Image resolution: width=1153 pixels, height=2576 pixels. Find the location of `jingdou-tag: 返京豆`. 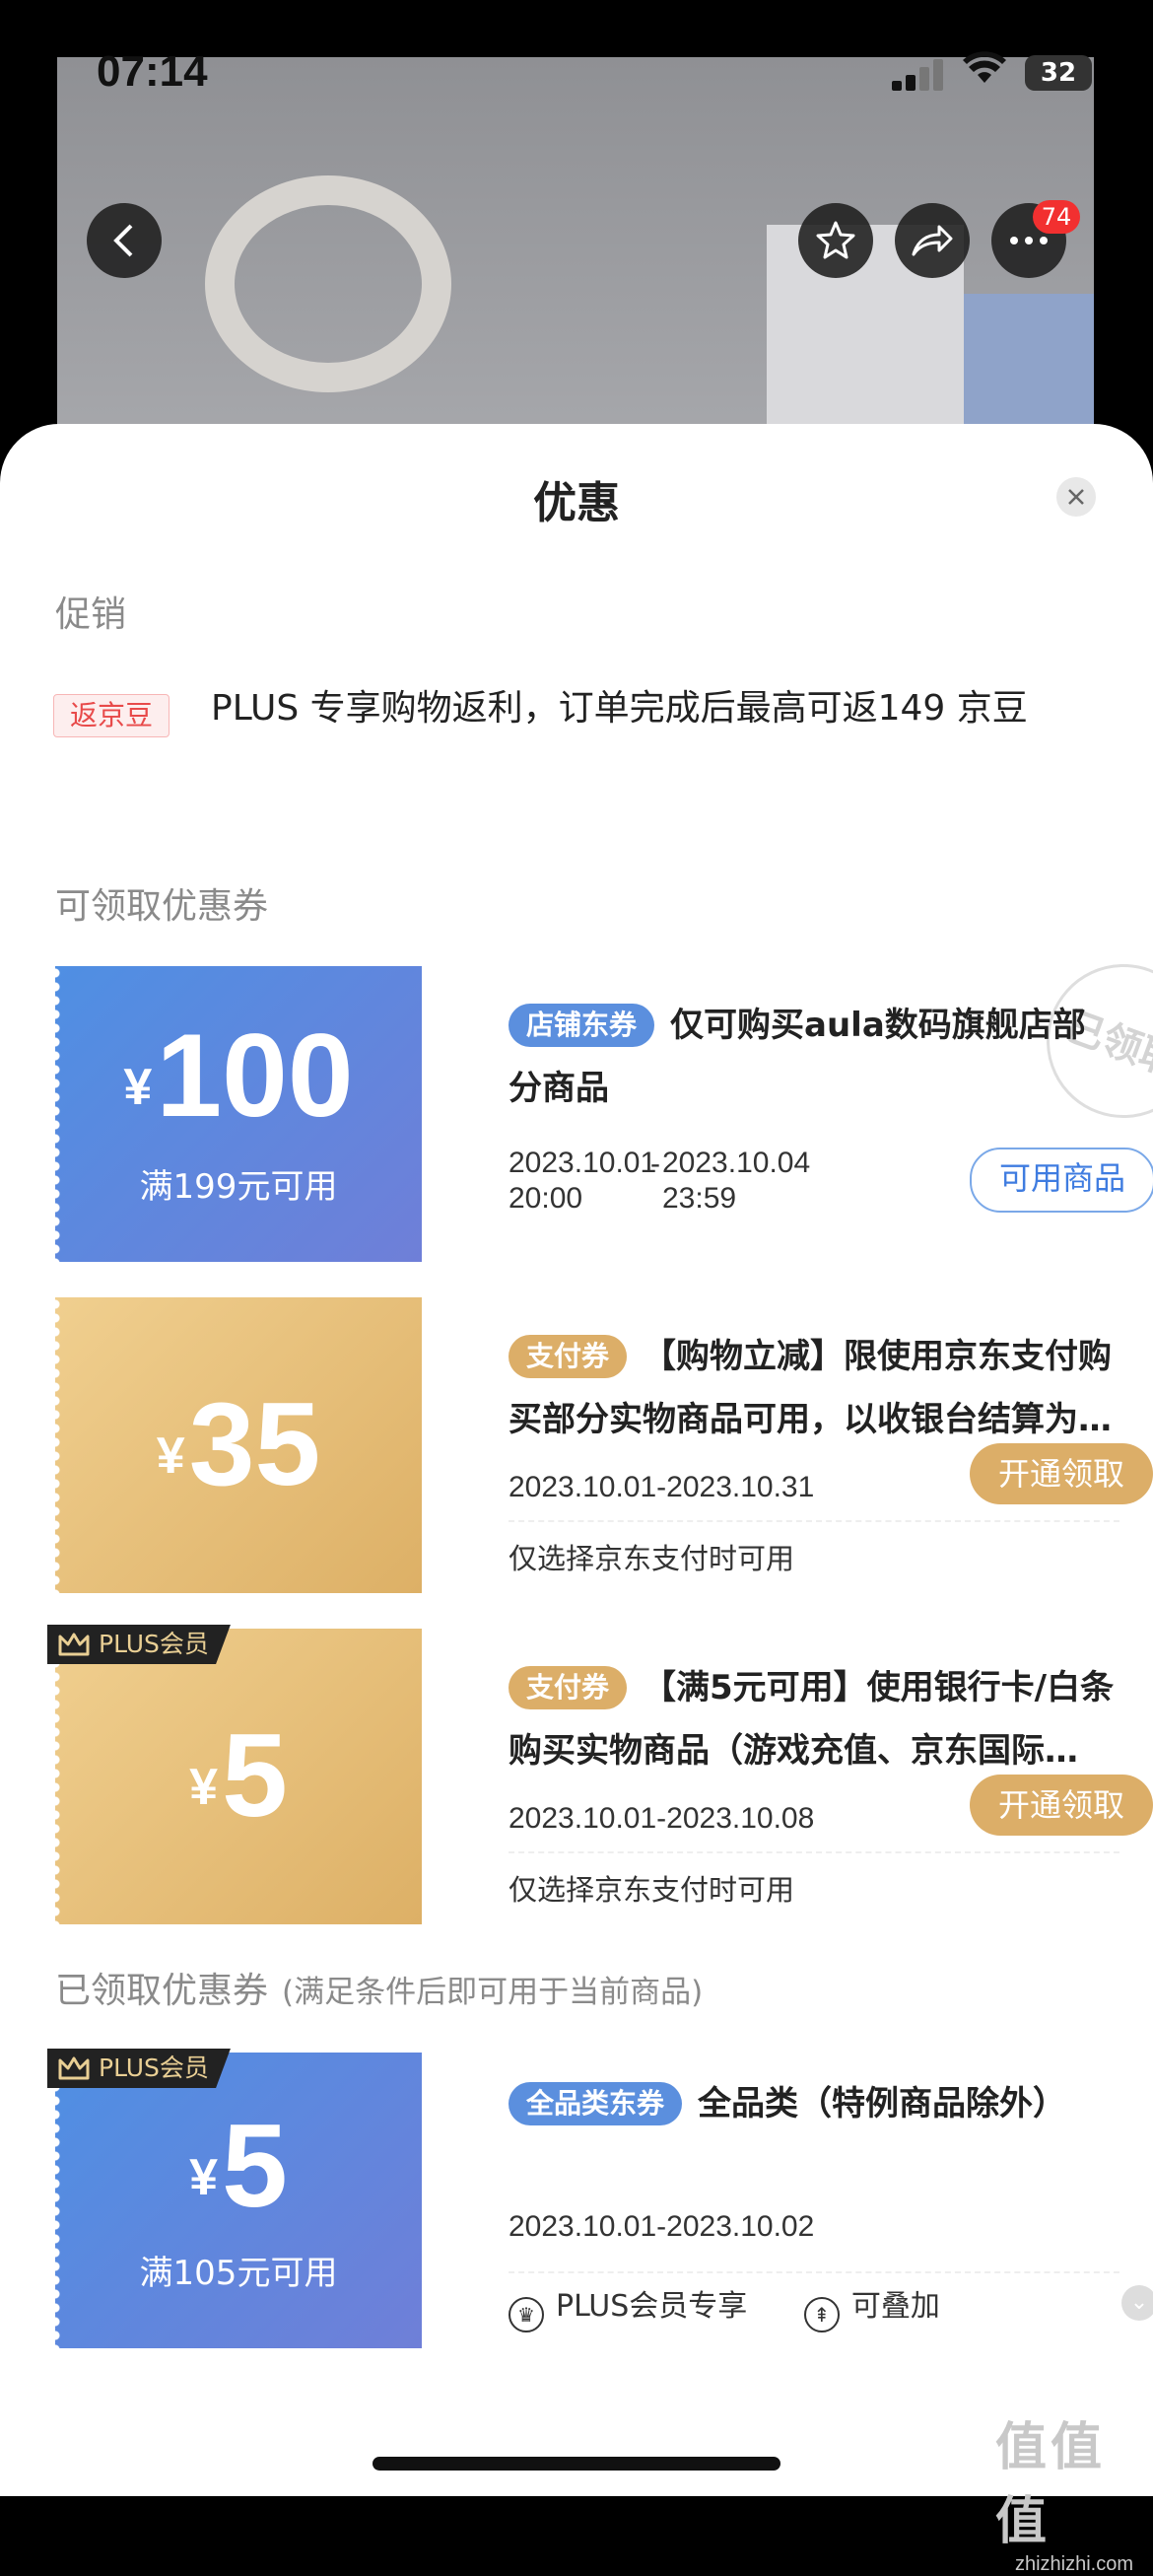

jingdou-tag: 返京豆 is located at coordinates (112, 715).